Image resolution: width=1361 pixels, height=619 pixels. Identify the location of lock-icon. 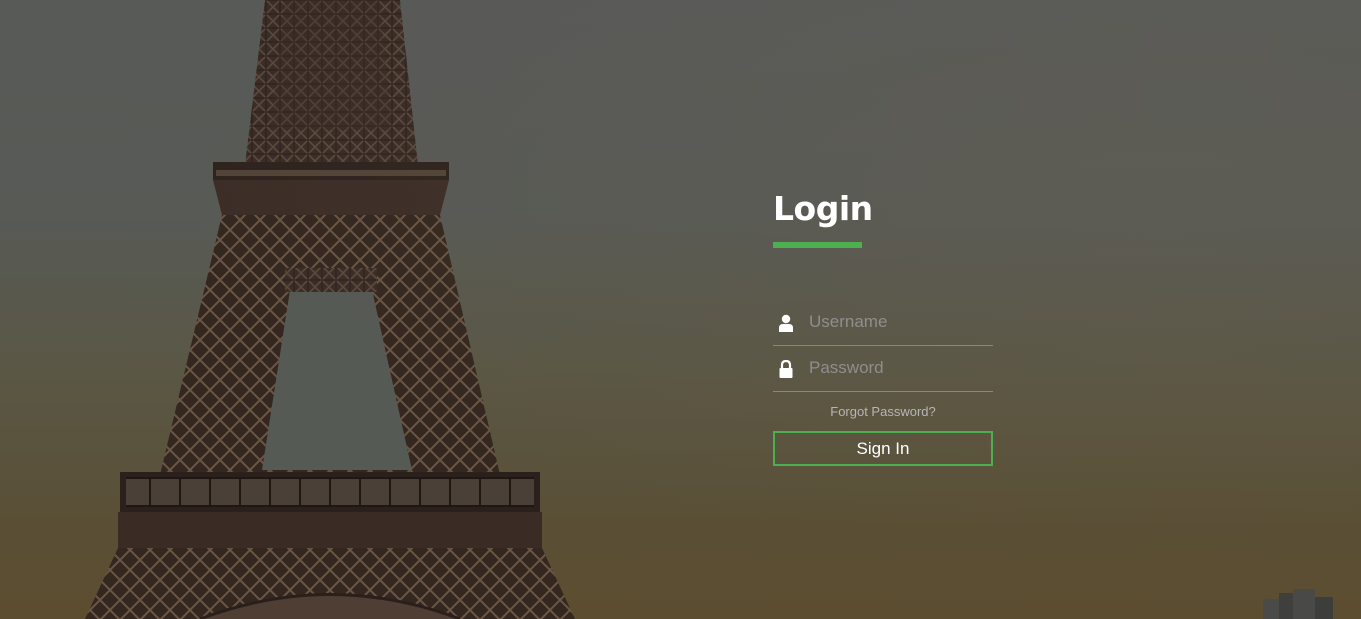
(786, 369).